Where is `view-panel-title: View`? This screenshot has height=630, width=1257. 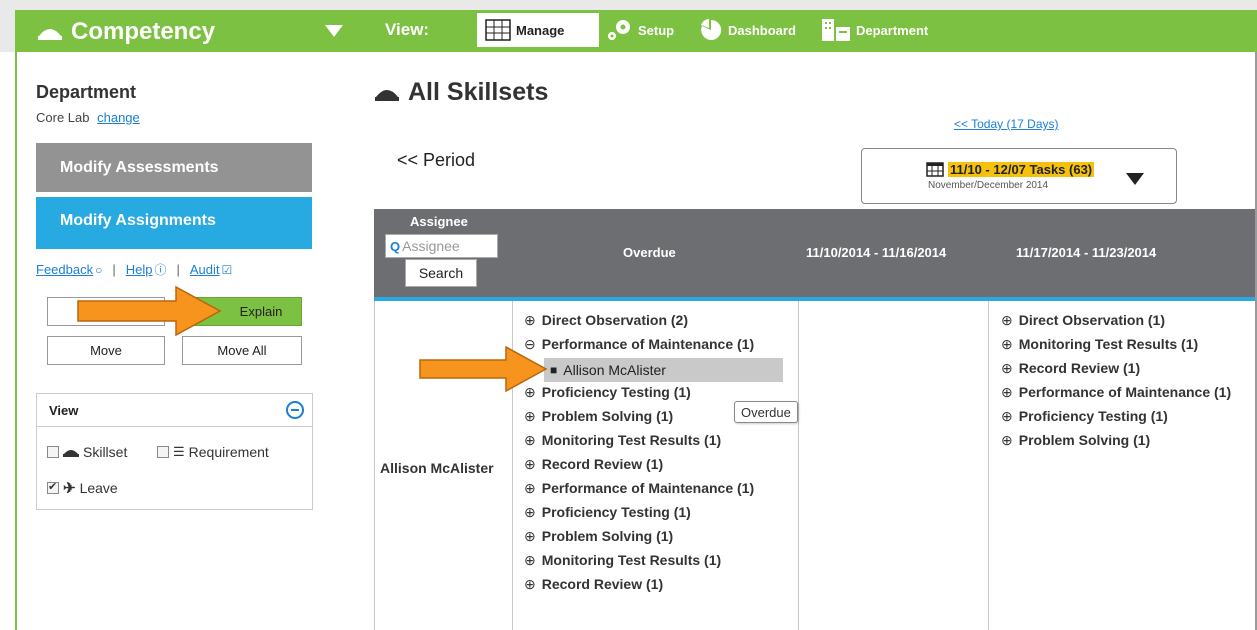 view-panel-title: View is located at coordinates (64, 410).